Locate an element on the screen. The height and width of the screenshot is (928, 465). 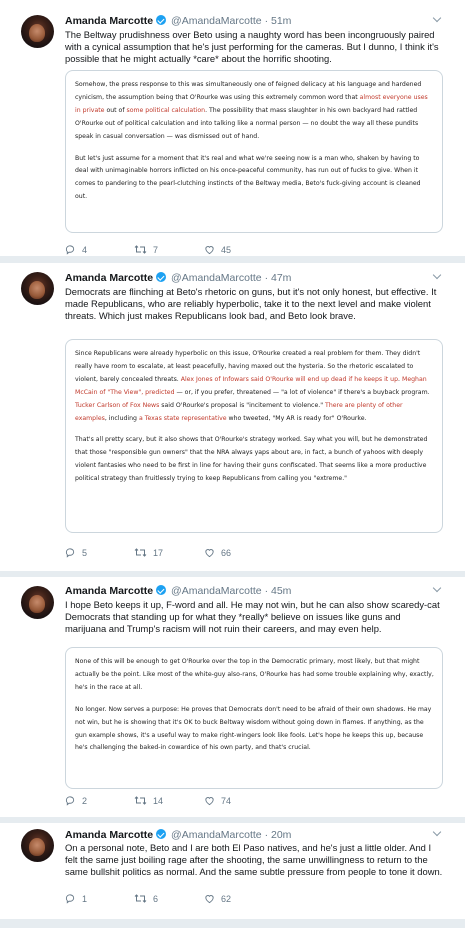
quote-text: out of is located at coordinates (115, 110).